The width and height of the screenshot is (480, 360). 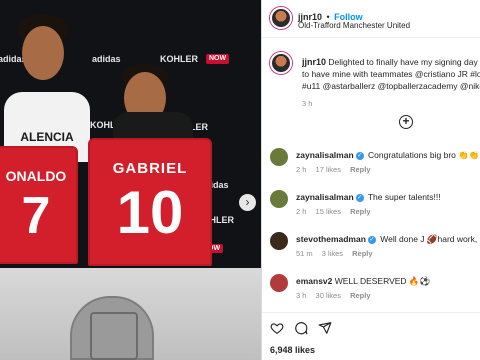 What do you see at coordinates (331, 239) in the screenshot?
I see `commenter-username: stevothemadman` at bounding box center [331, 239].